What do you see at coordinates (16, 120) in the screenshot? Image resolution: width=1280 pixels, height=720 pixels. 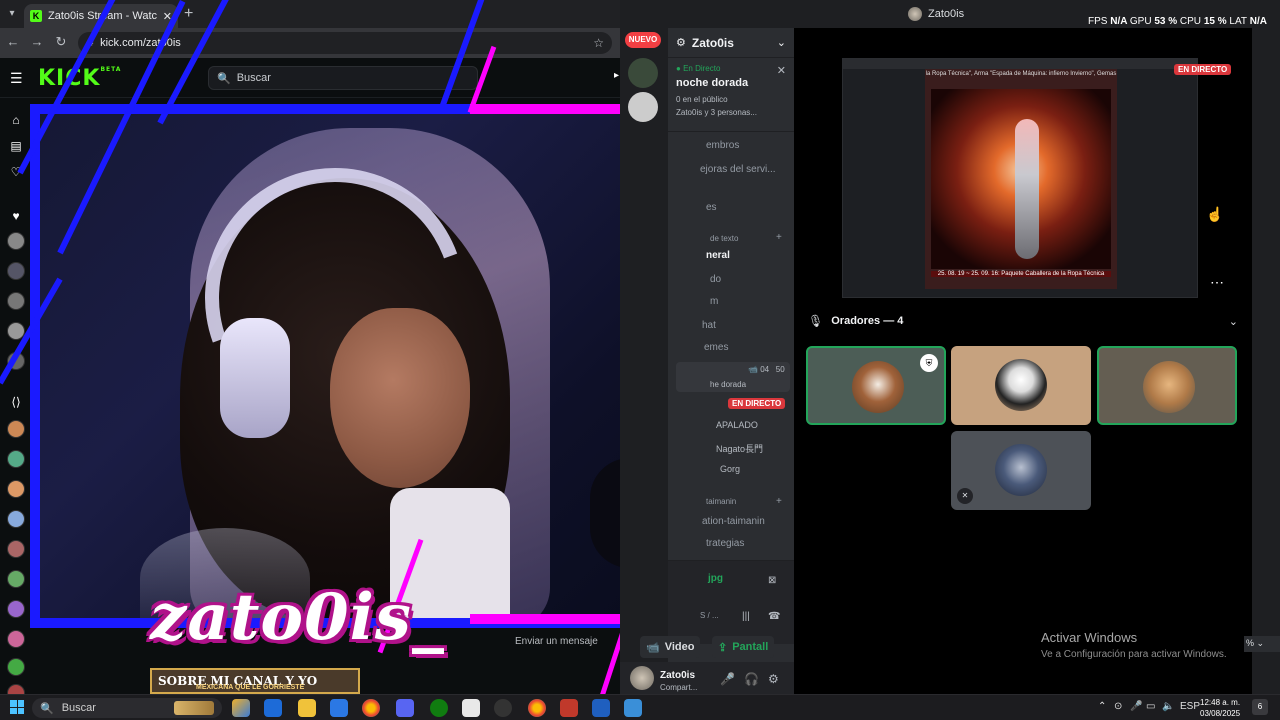 I see `home-icon: ⌂` at bounding box center [16, 120].